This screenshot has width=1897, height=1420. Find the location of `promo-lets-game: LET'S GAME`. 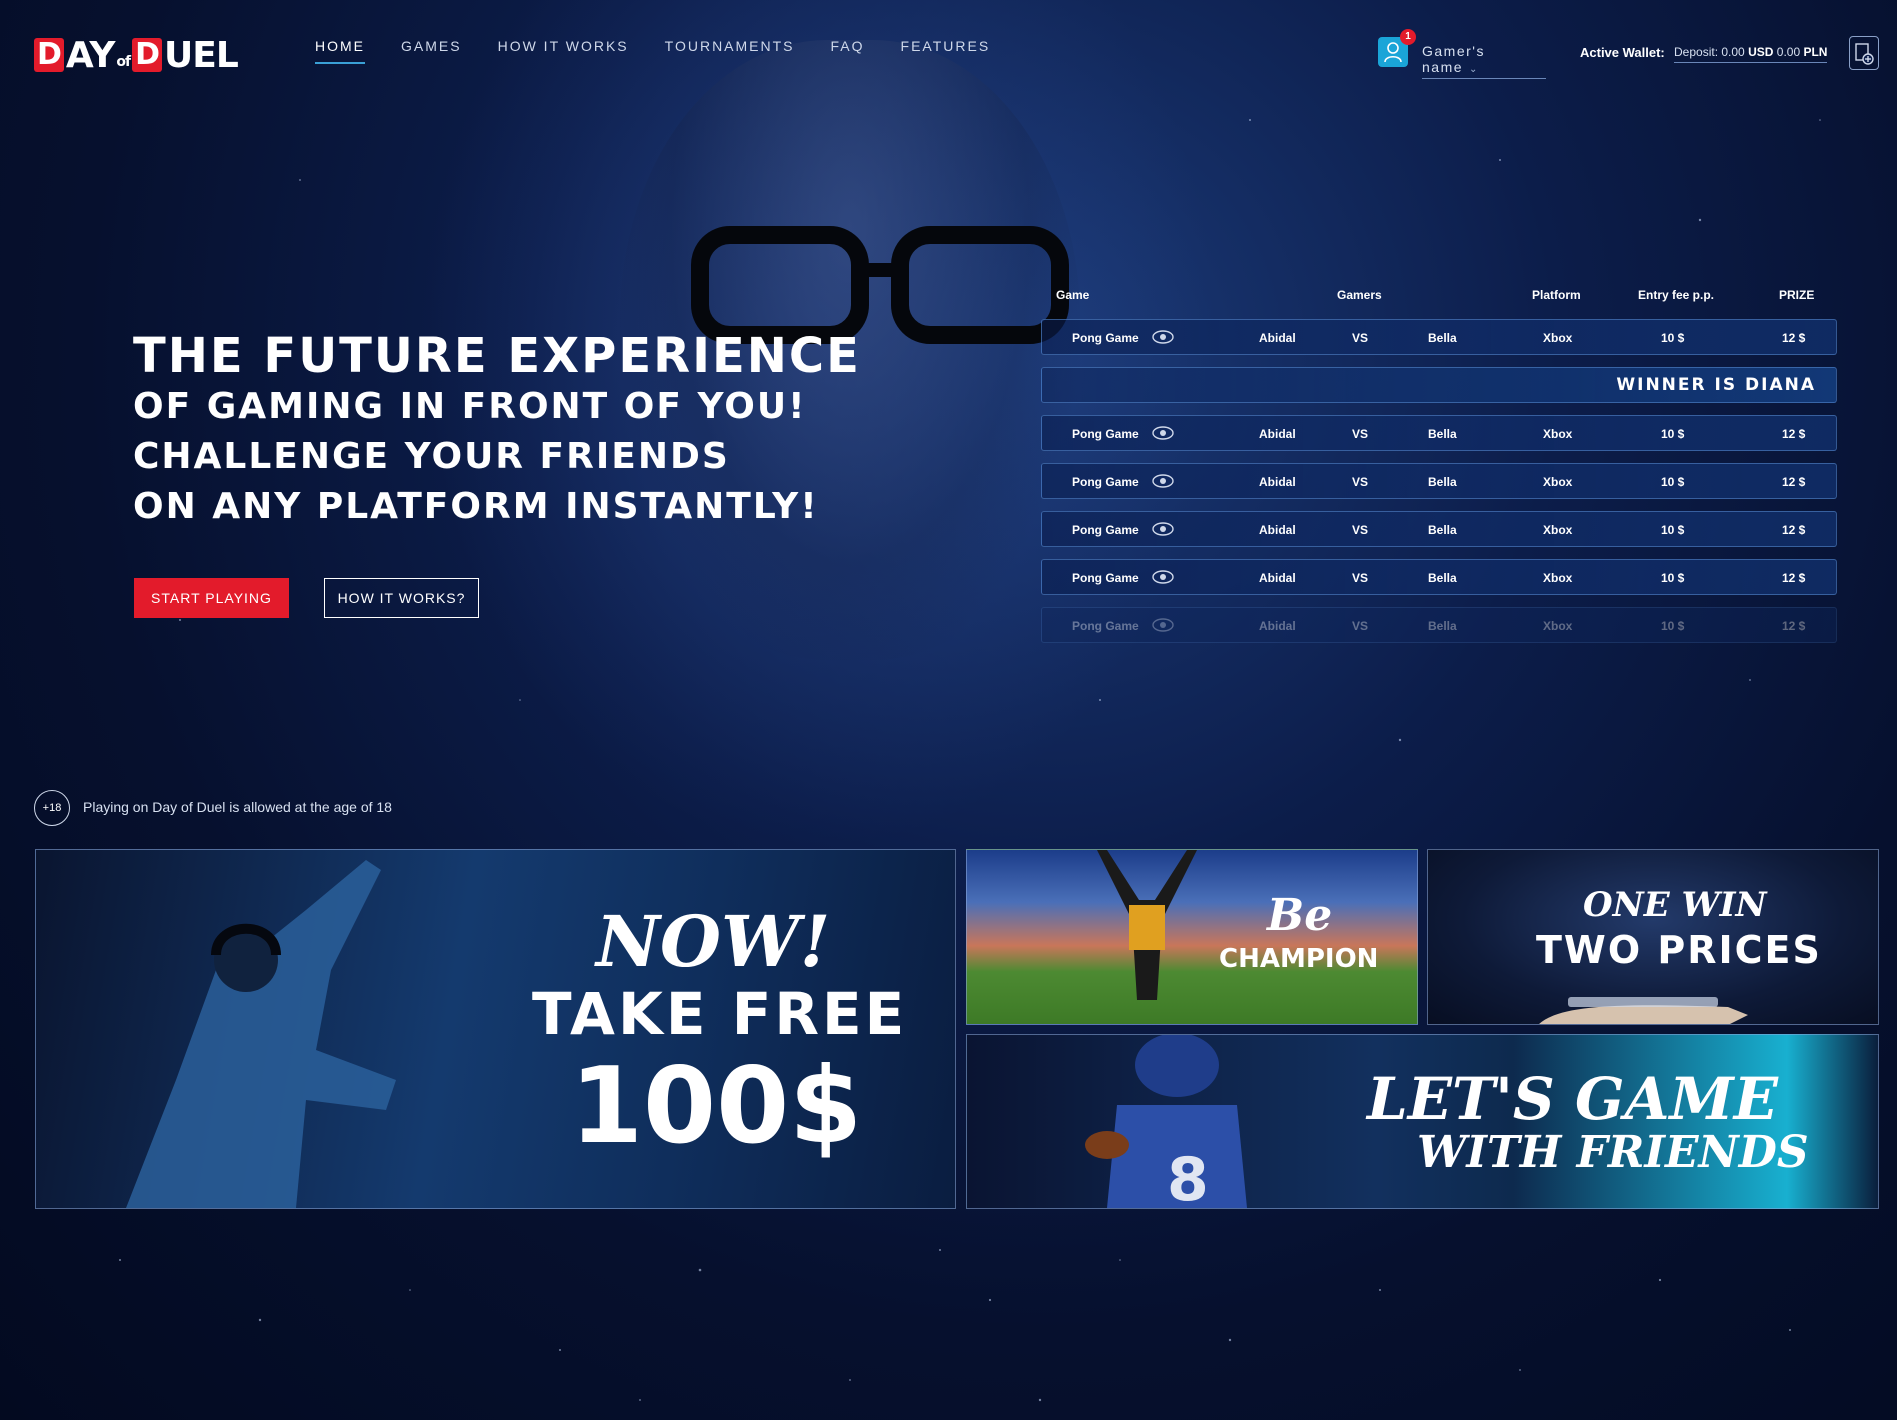

promo-lets-game: LET'S GAME is located at coordinates (1572, 1099).